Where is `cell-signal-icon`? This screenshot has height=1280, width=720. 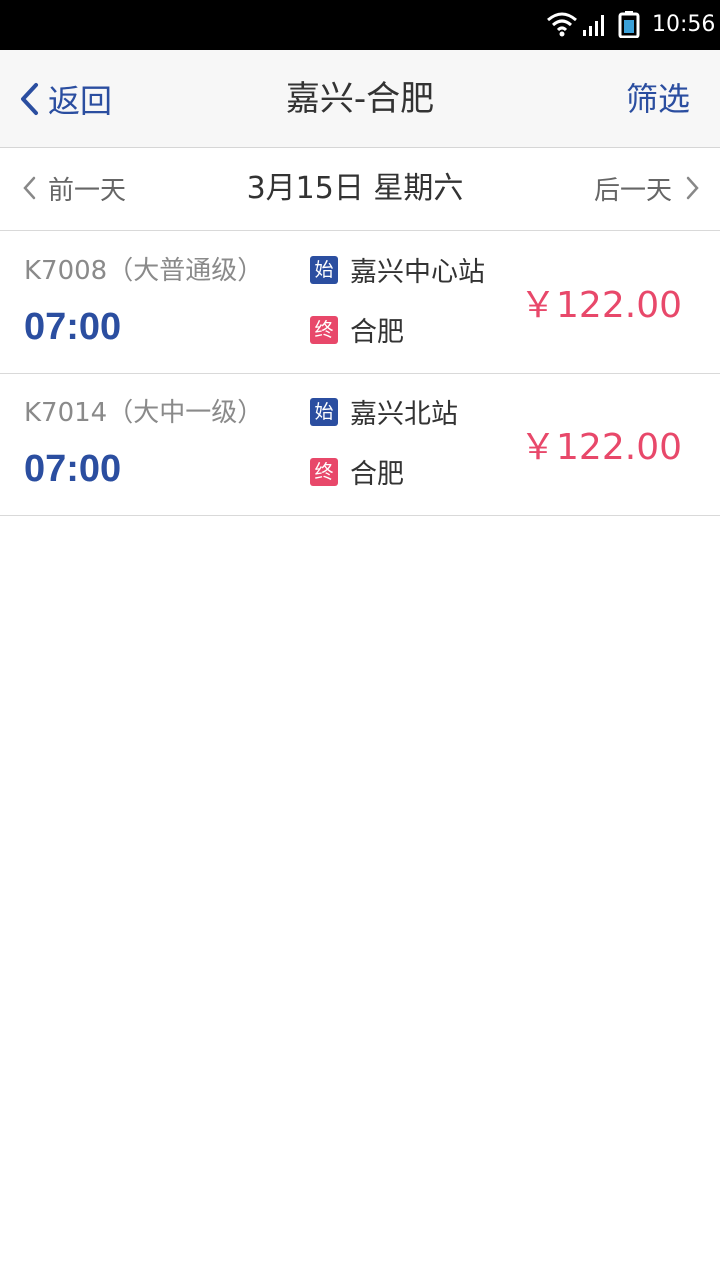
cell-signal-icon is located at coordinates (593, 25).